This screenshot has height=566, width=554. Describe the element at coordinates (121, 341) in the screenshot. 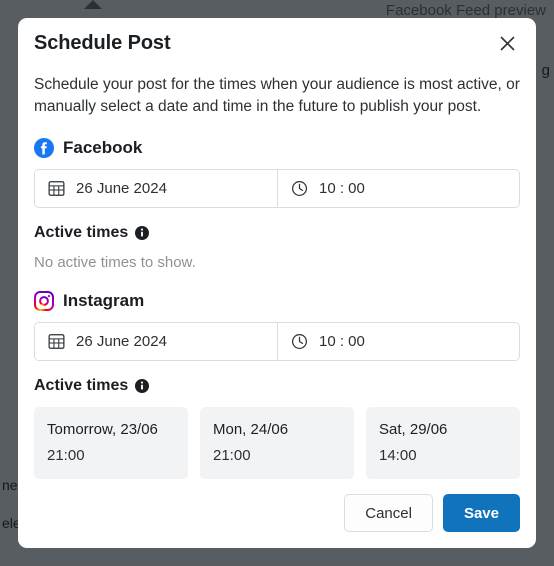

I see `date-value-instagram: 26 June 2024` at that location.